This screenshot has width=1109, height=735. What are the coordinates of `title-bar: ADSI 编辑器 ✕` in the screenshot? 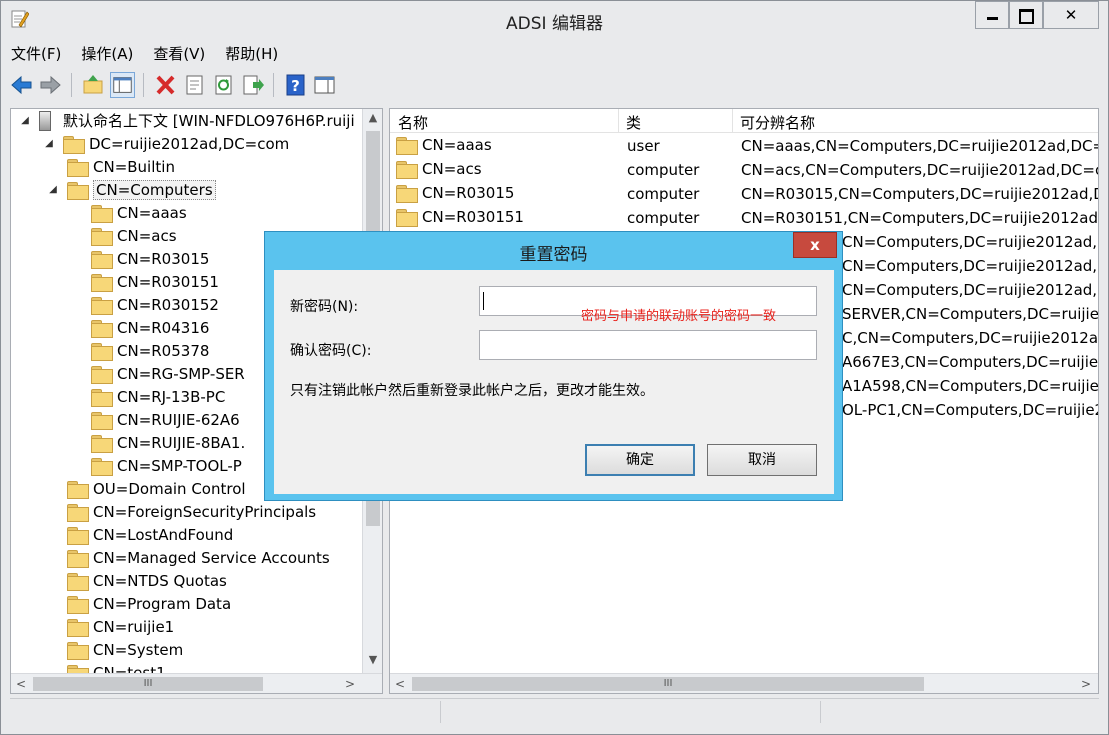 It's located at (554, 20).